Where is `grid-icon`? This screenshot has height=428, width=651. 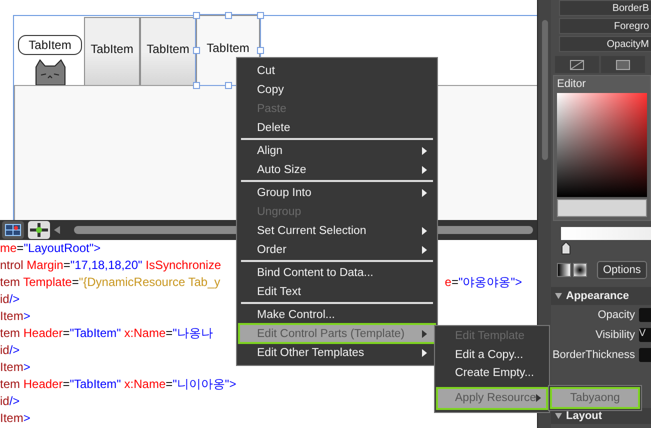 grid-icon is located at coordinates (13, 230).